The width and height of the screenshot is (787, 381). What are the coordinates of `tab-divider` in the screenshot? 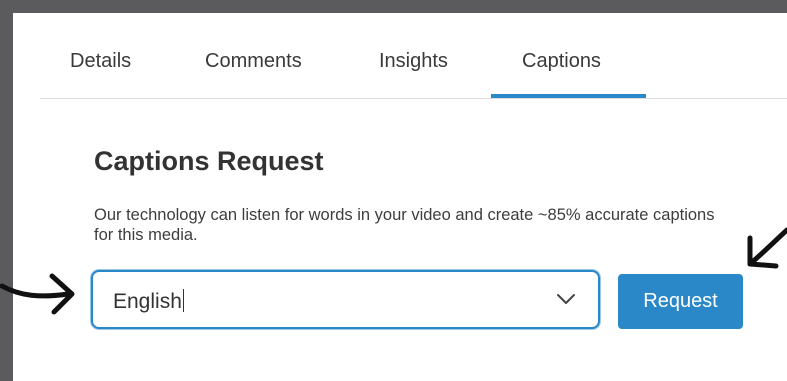 It's located at (413, 98).